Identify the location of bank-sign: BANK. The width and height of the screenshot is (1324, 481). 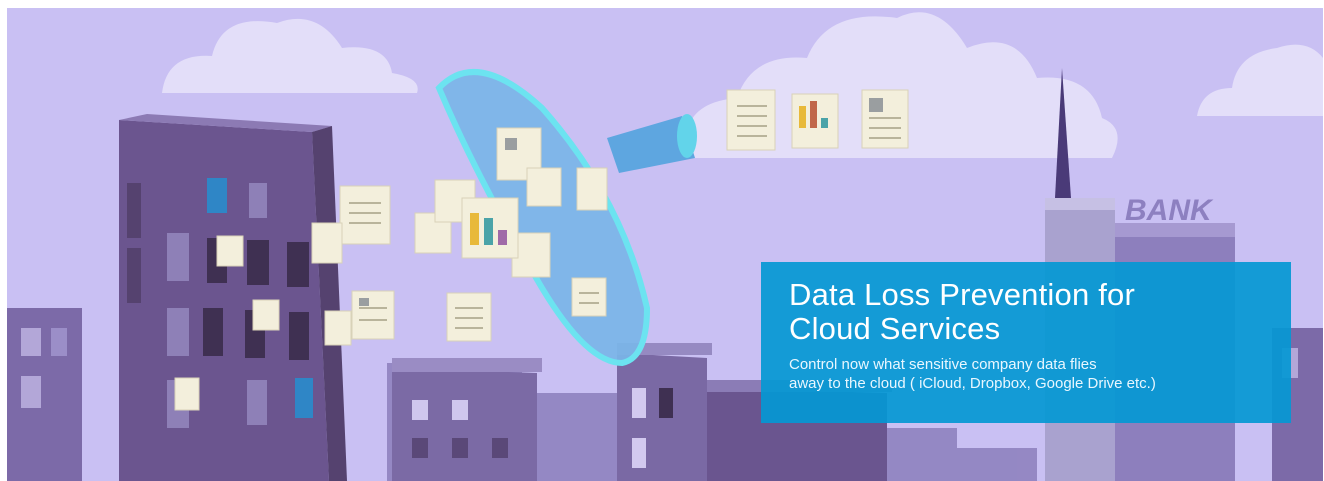
(1169, 210).